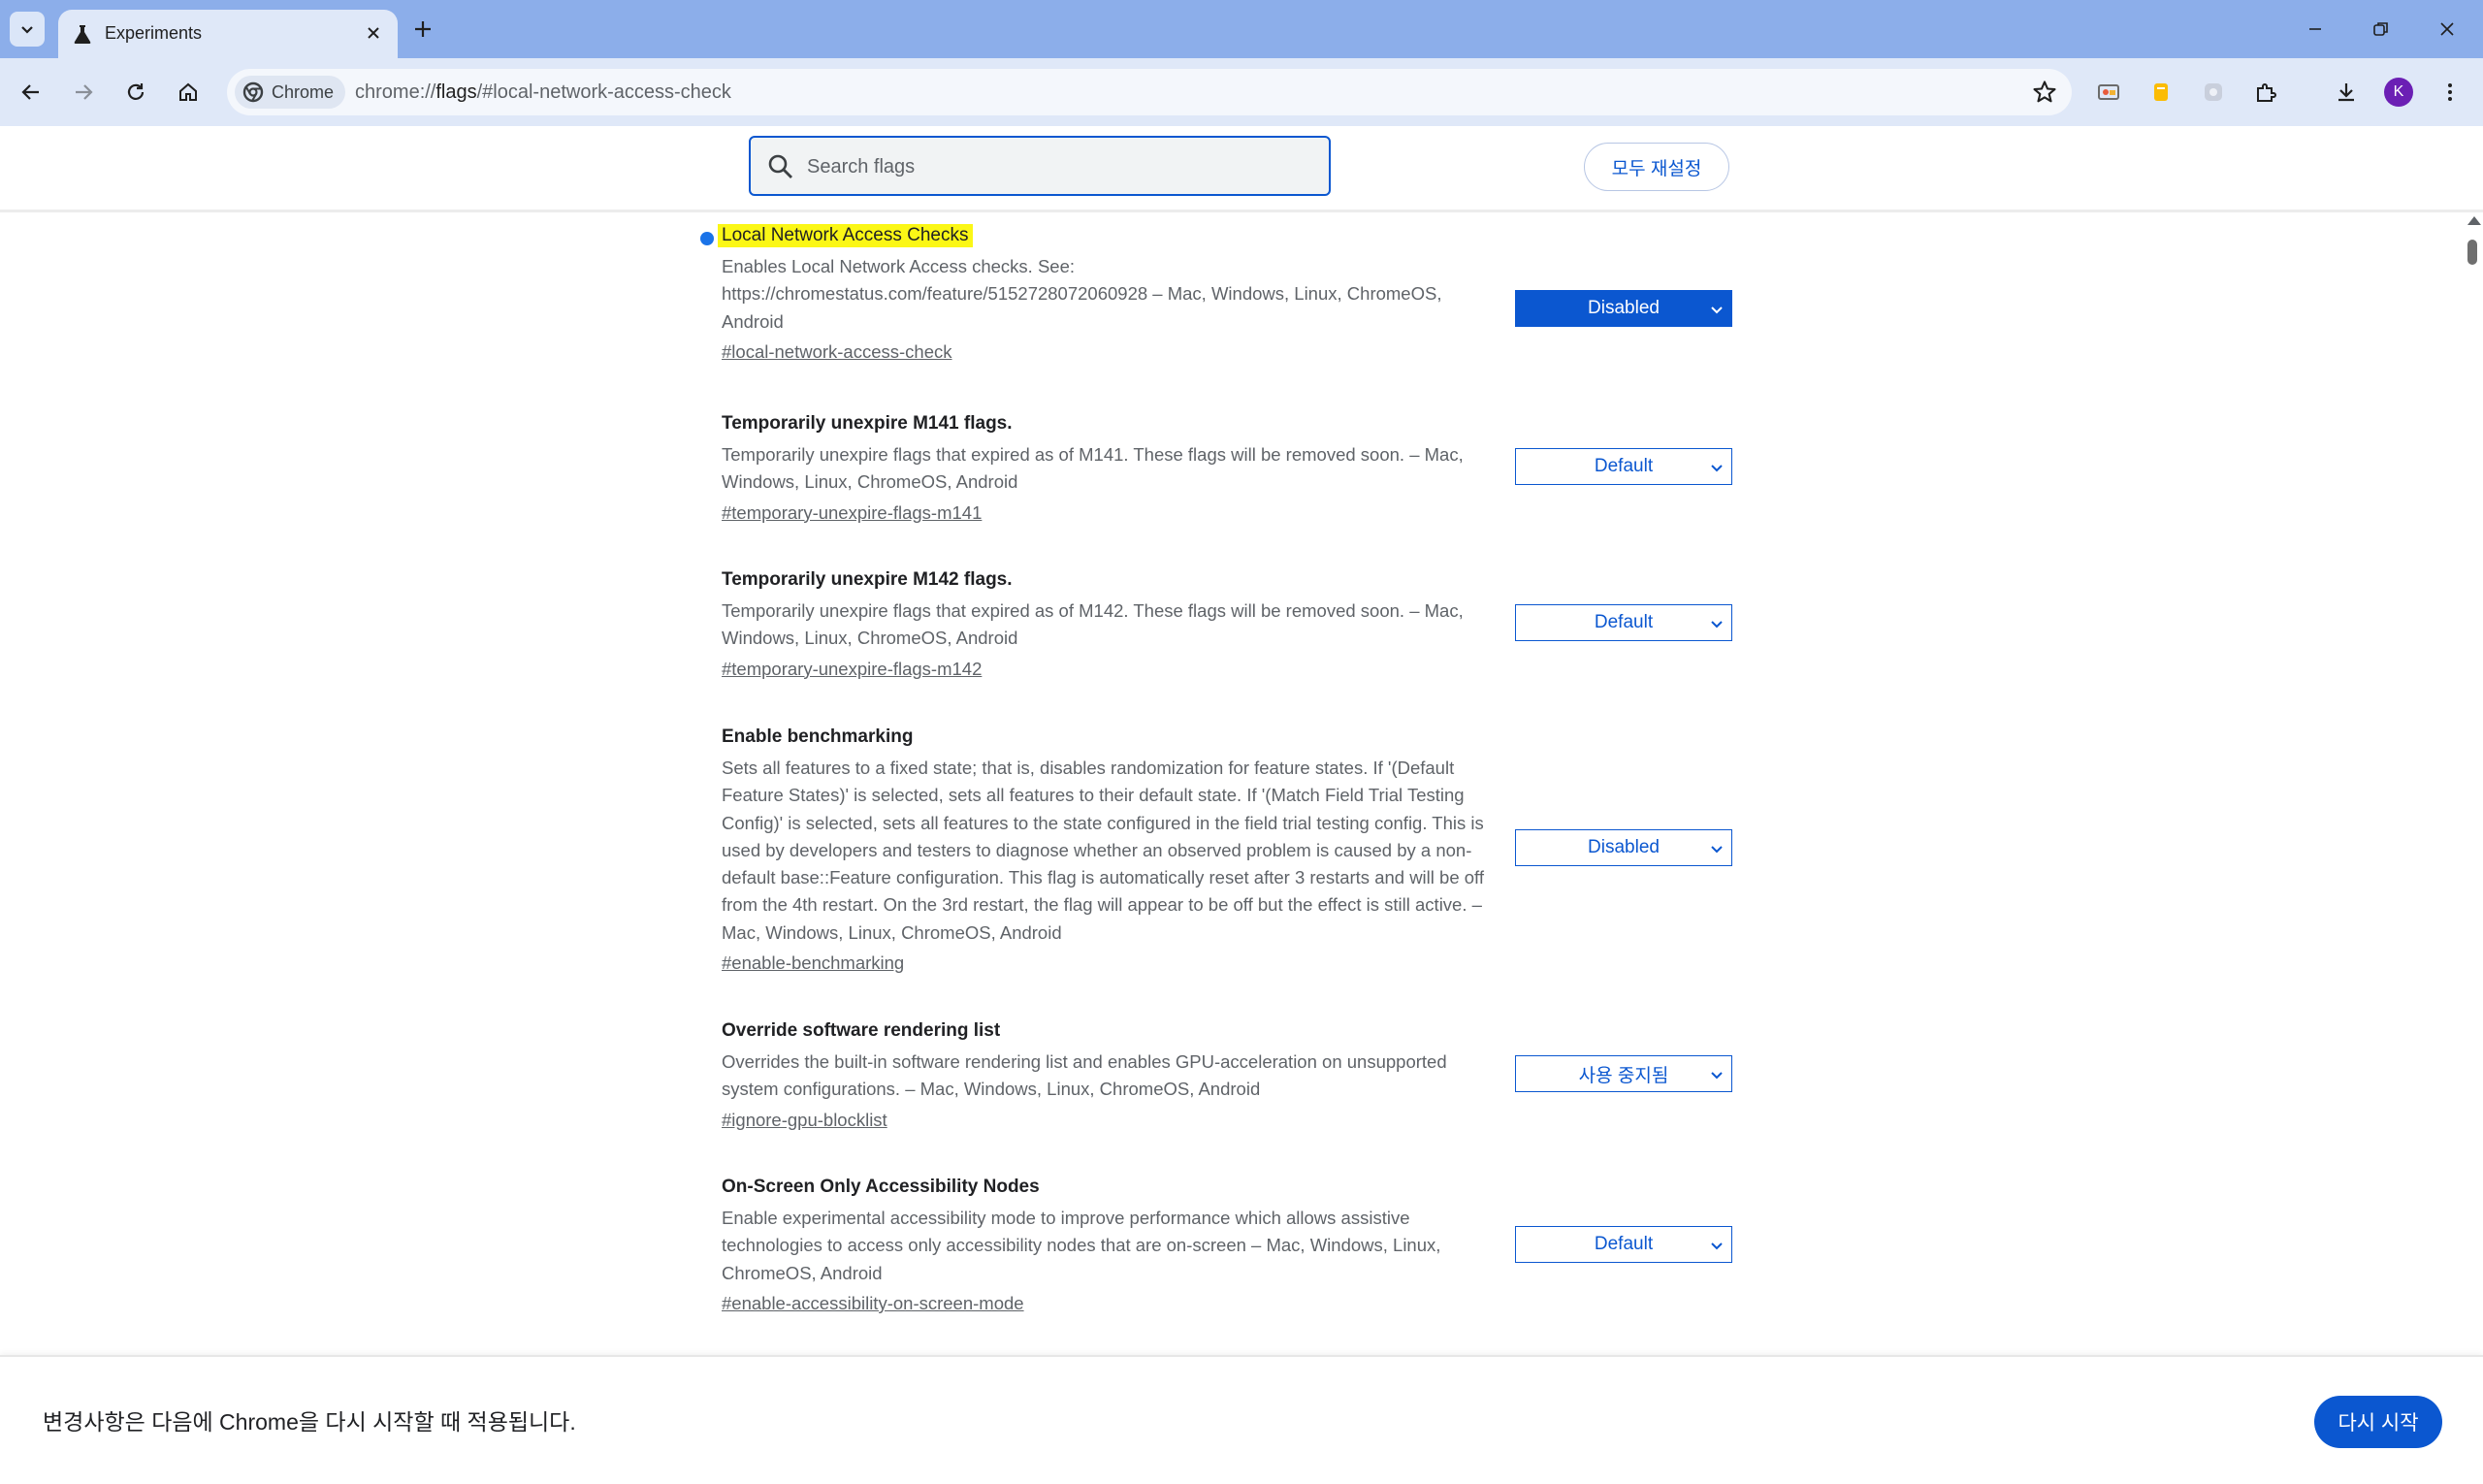 The height and width of the screenshot is (1484, 2483). Describe the element at coordinates (868, 579) in the screenshot. I see `flag-name: Temporarily unexpire M142 flags.` at that location.